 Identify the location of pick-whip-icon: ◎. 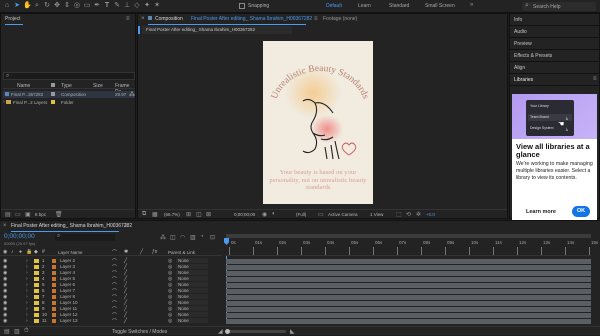
(170, 321).